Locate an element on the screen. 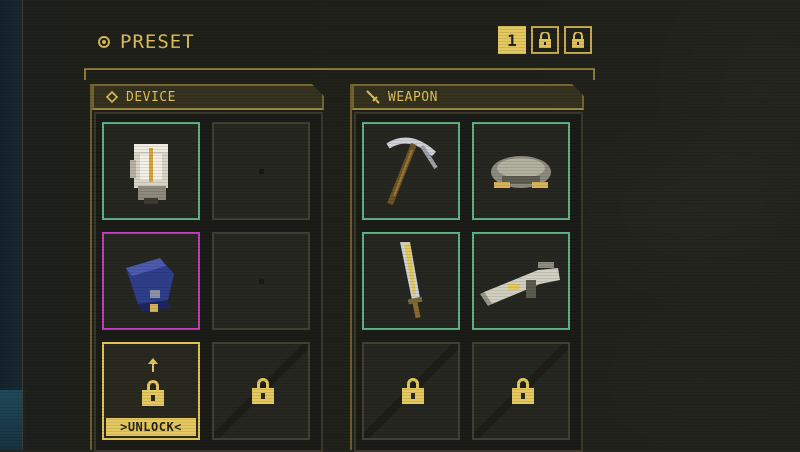 The height and width of the screenshot is (452, 800). preset-tabs: 1 is located at coordinates (545, 40).